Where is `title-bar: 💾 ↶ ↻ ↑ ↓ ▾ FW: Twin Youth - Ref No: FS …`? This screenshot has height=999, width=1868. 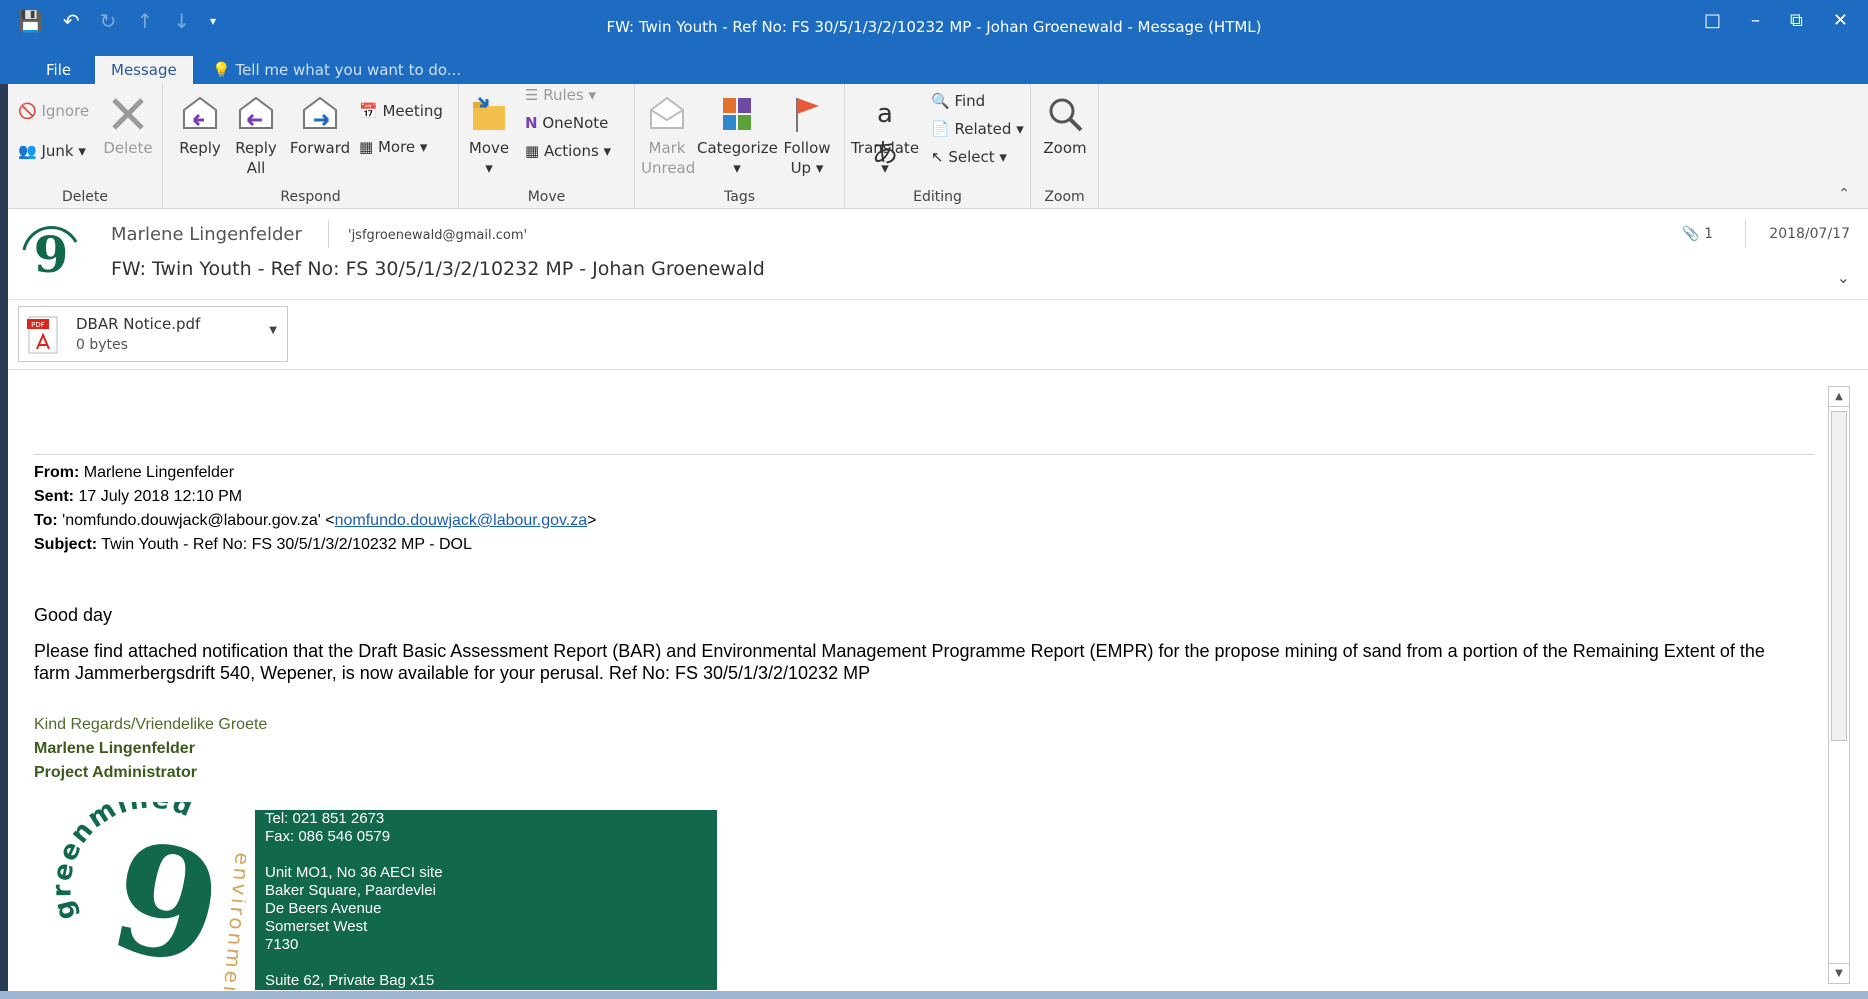
title-bar: 💾 ↶ ↻ ↑ ↓ ▾ FW: Twin Youth - Ref No: FS … is located at coordinates (934, 26).